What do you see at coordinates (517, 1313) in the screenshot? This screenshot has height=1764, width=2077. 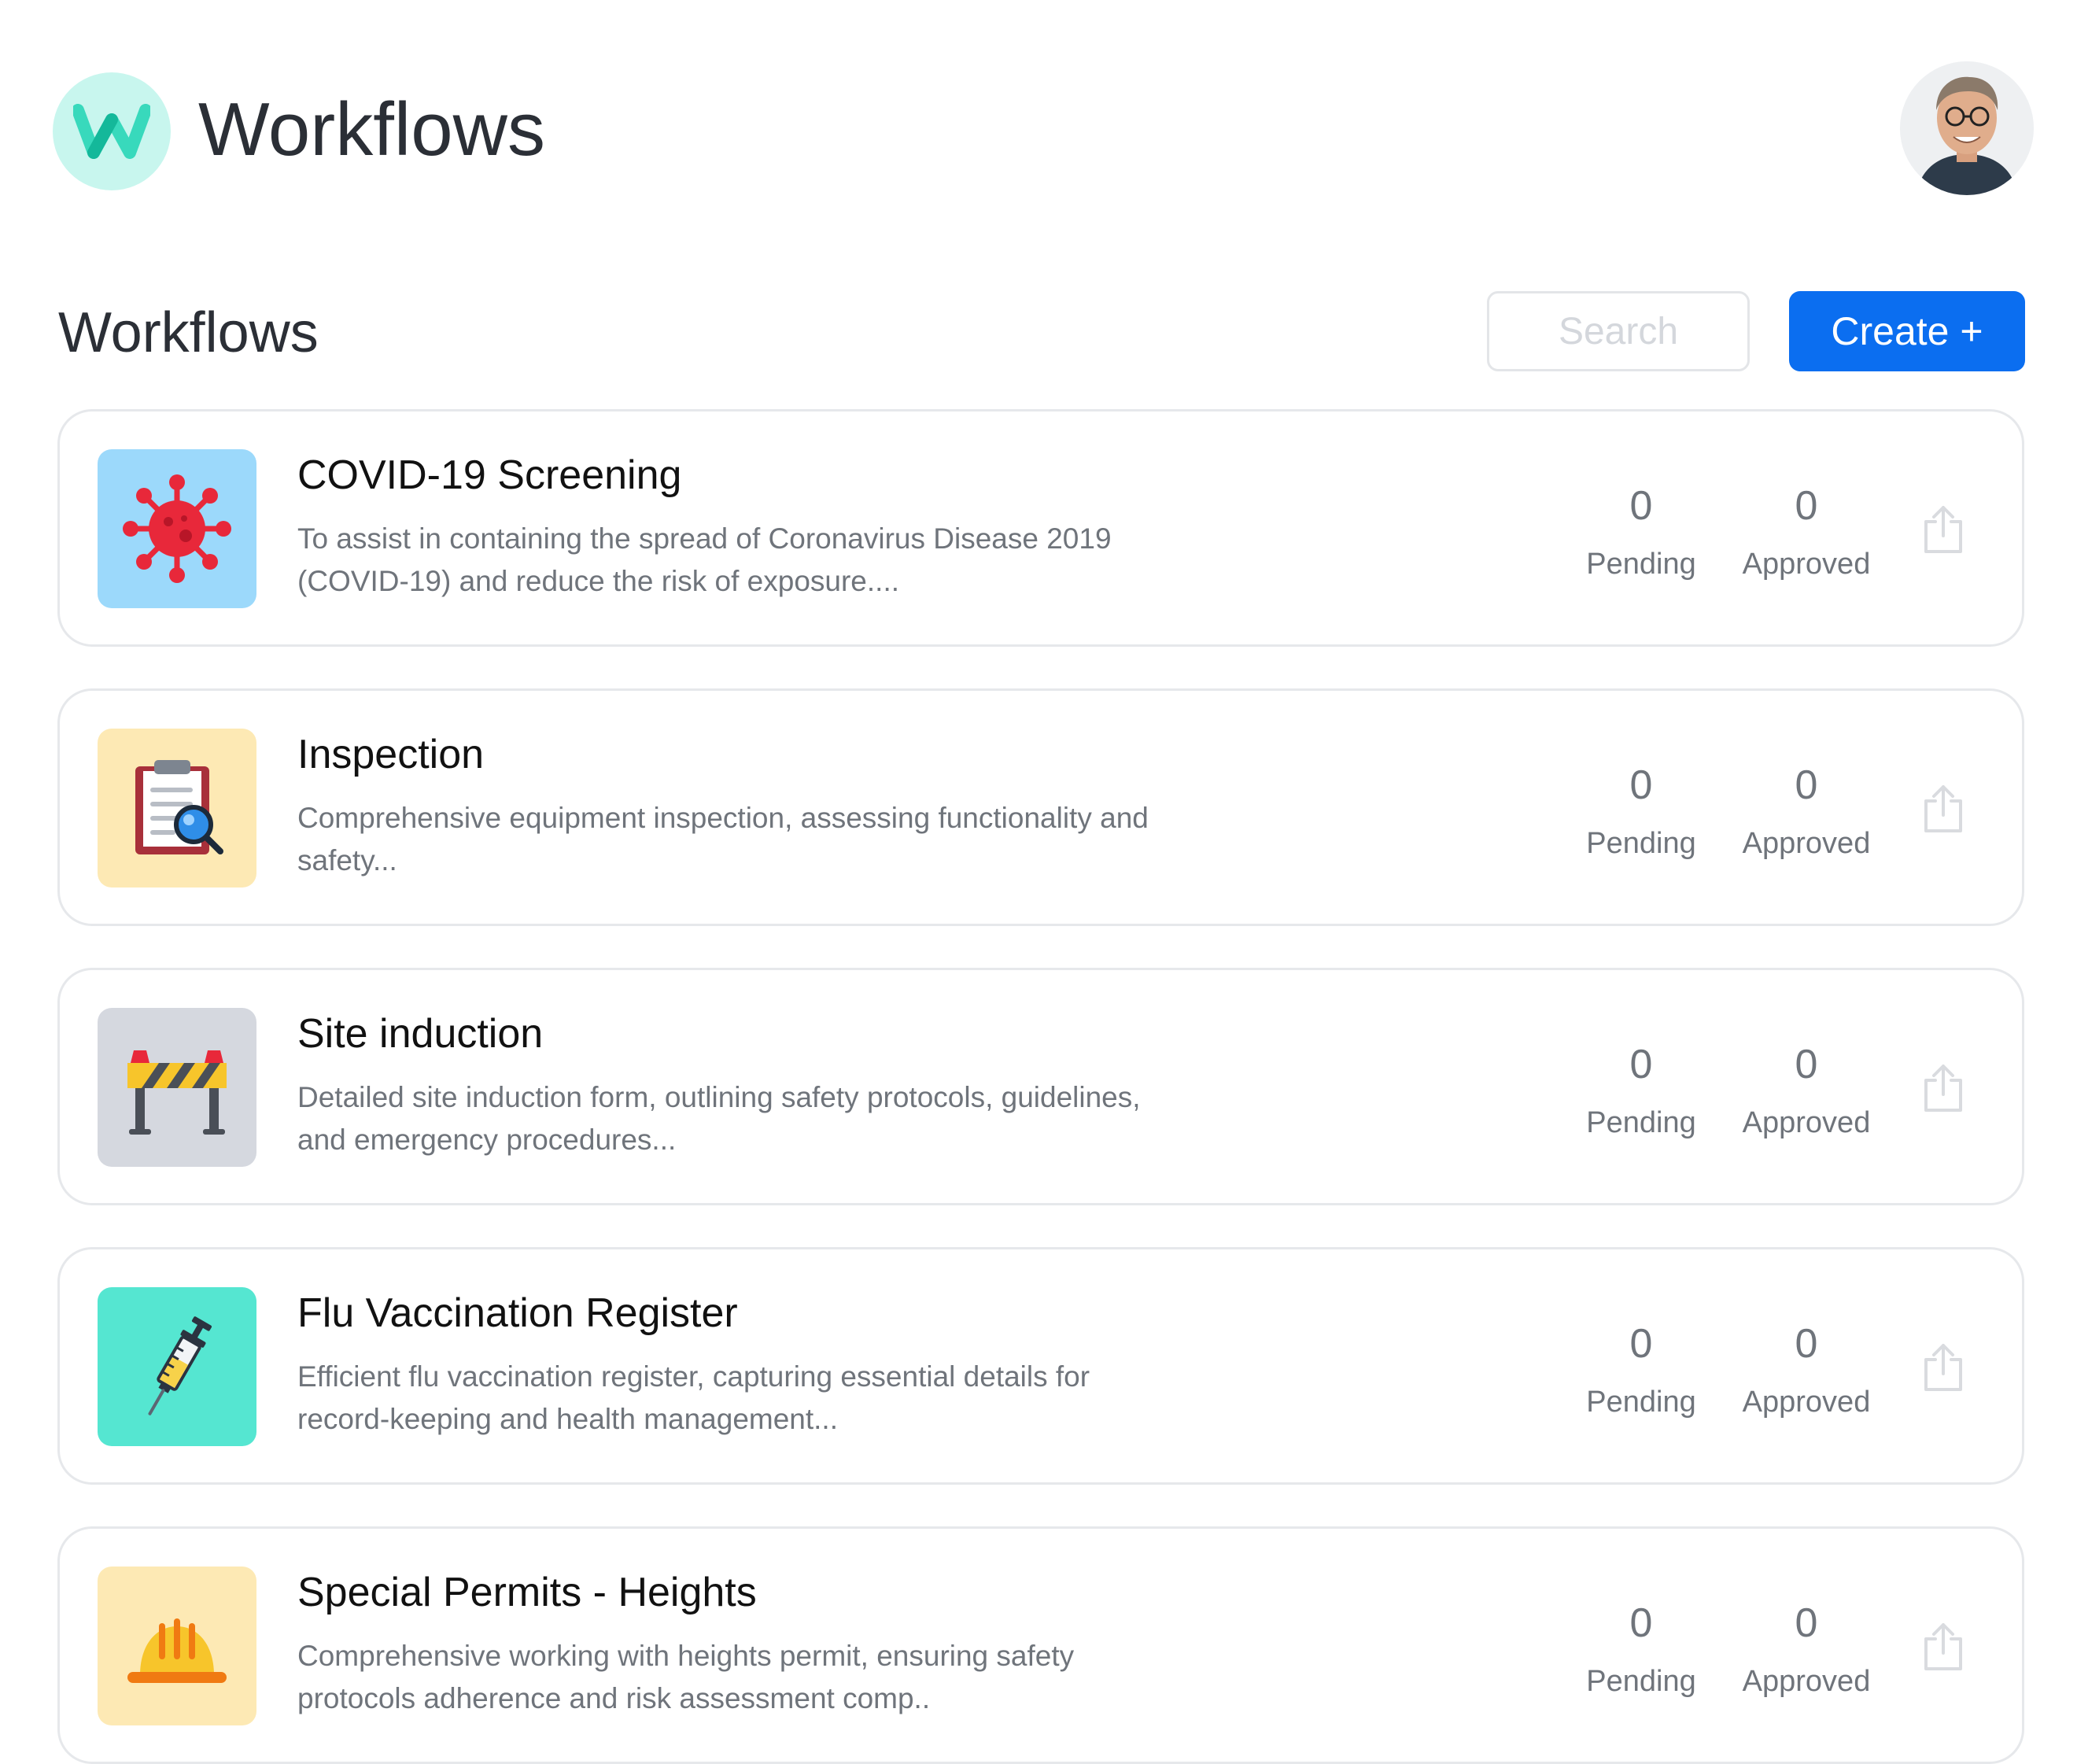 I see `workflow-title: Flu Vaccination Register` at bounding box center [517, 1313].